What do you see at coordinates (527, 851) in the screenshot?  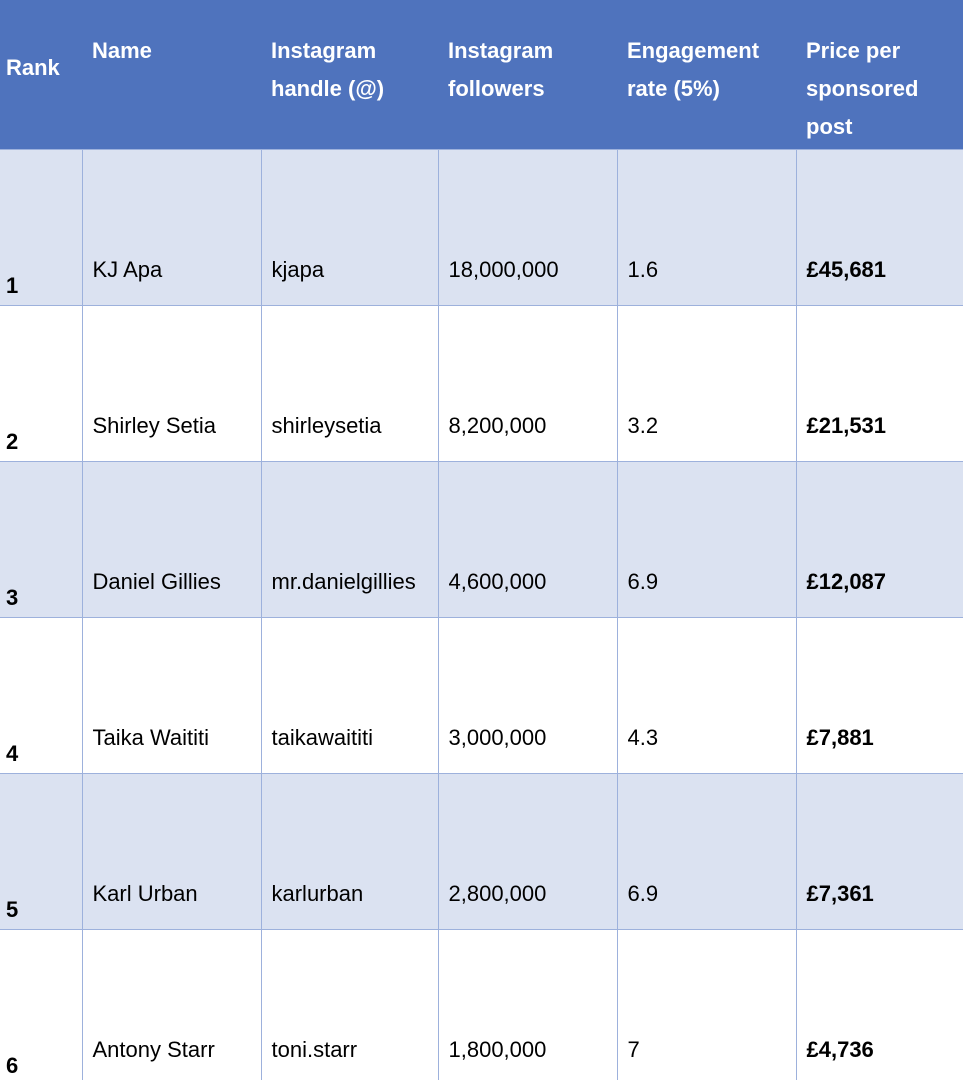 I see `cell-followers: 2,800,000` at bounding box center [527, 851].